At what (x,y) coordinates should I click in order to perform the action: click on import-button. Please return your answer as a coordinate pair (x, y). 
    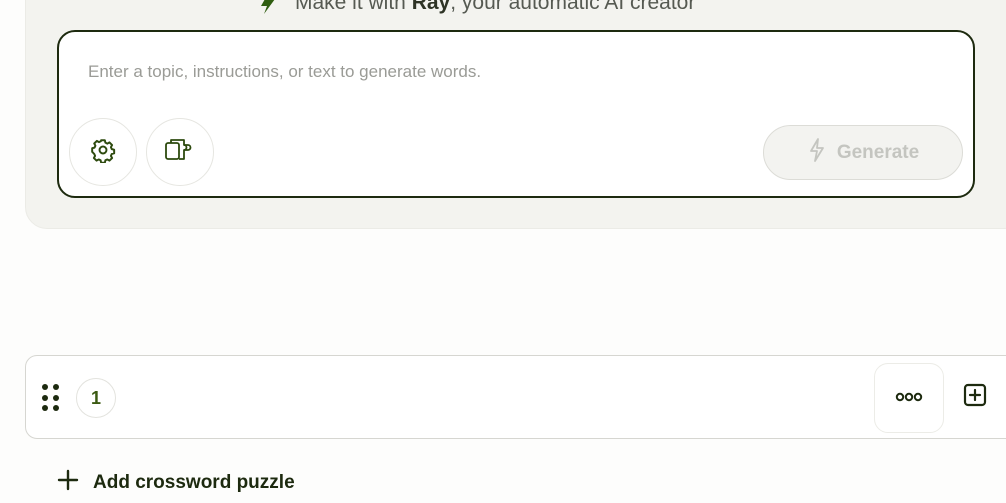
    Looking at the image, I should click on (180, 152).